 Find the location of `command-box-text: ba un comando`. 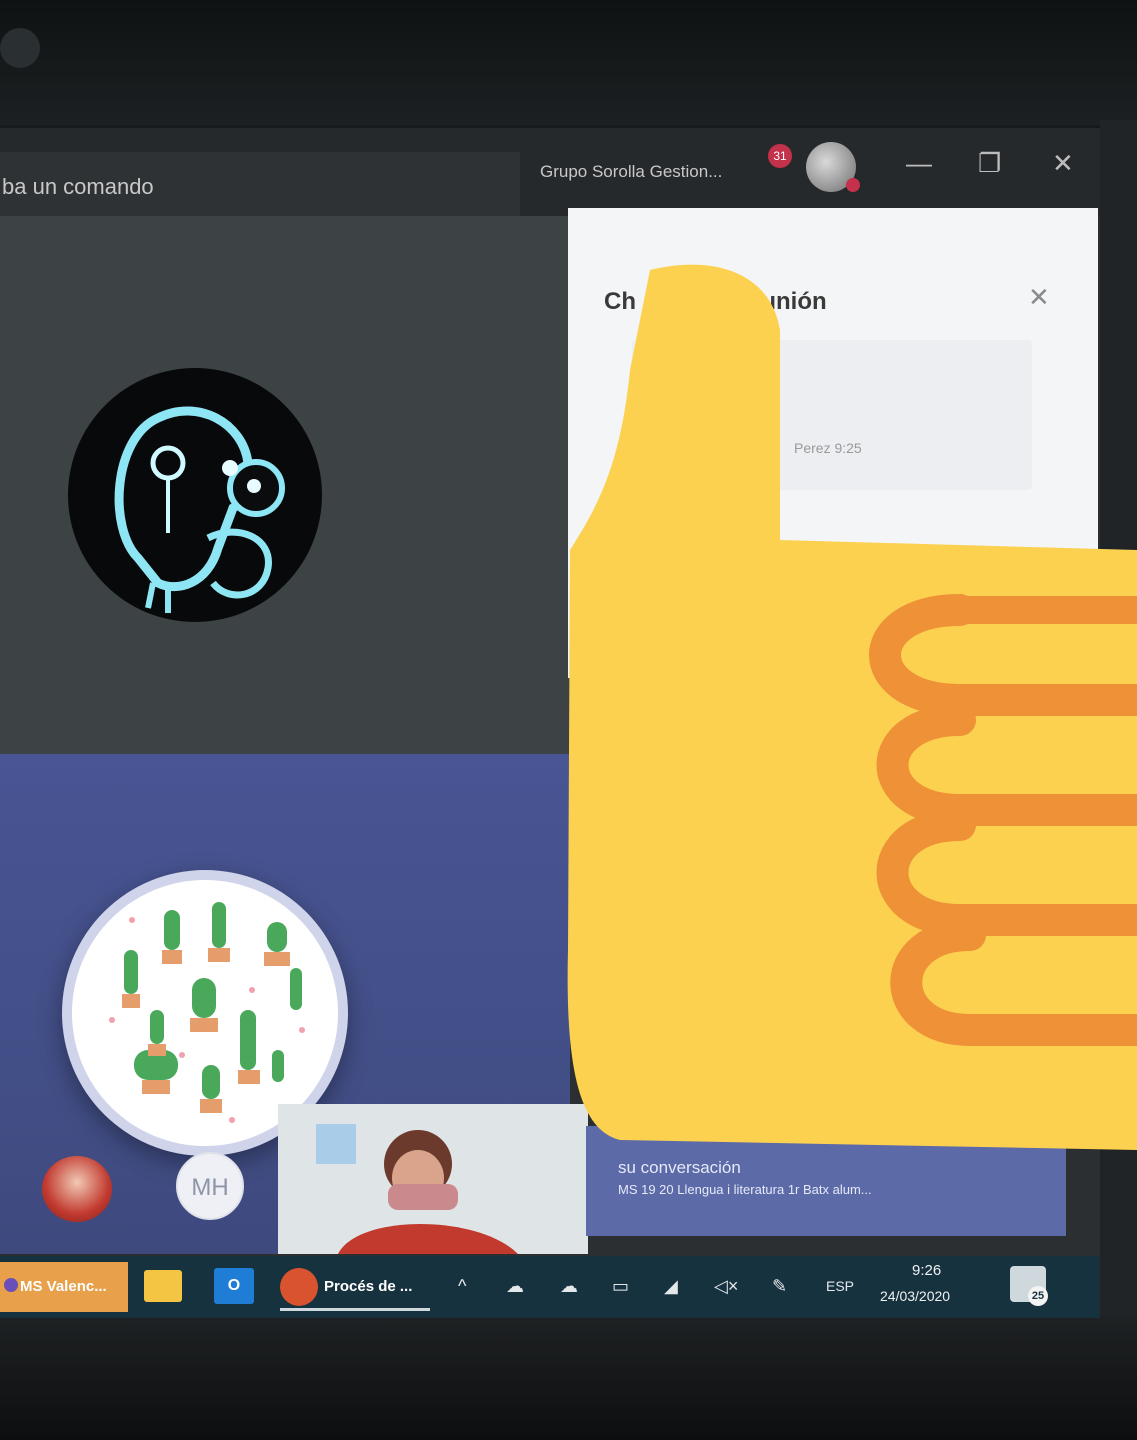

command-box-text: ba un comando is located at coordinates (78, 186).